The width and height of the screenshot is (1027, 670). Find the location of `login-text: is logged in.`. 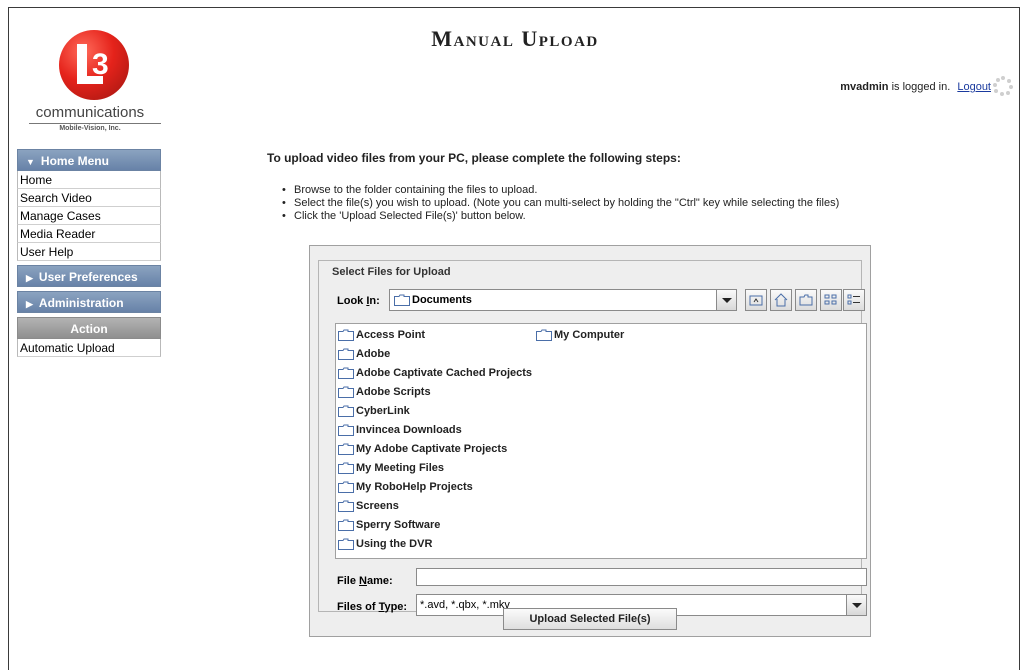

login-text: is logged in. is located at coordinates (919, 87).